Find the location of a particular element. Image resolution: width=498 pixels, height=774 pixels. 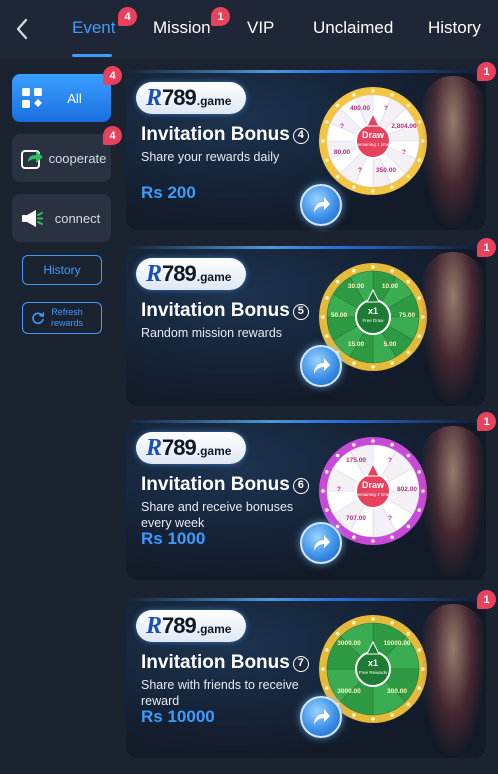

sidebar-item-cooperate: cooperate is located at coordinates (61, 158).